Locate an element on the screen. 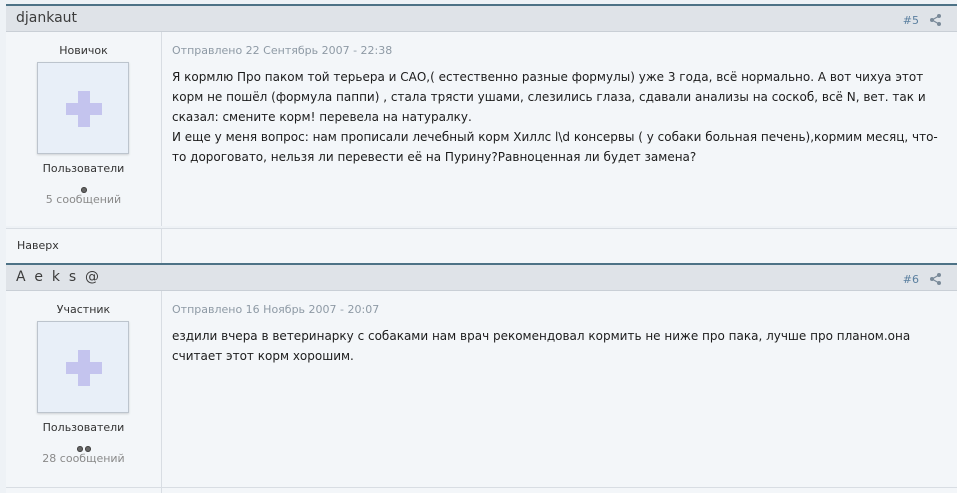 Image resolution: width=957 pixels, height=493 pixels. post-header: djankaut #5 is located at coordinates (481, 18).